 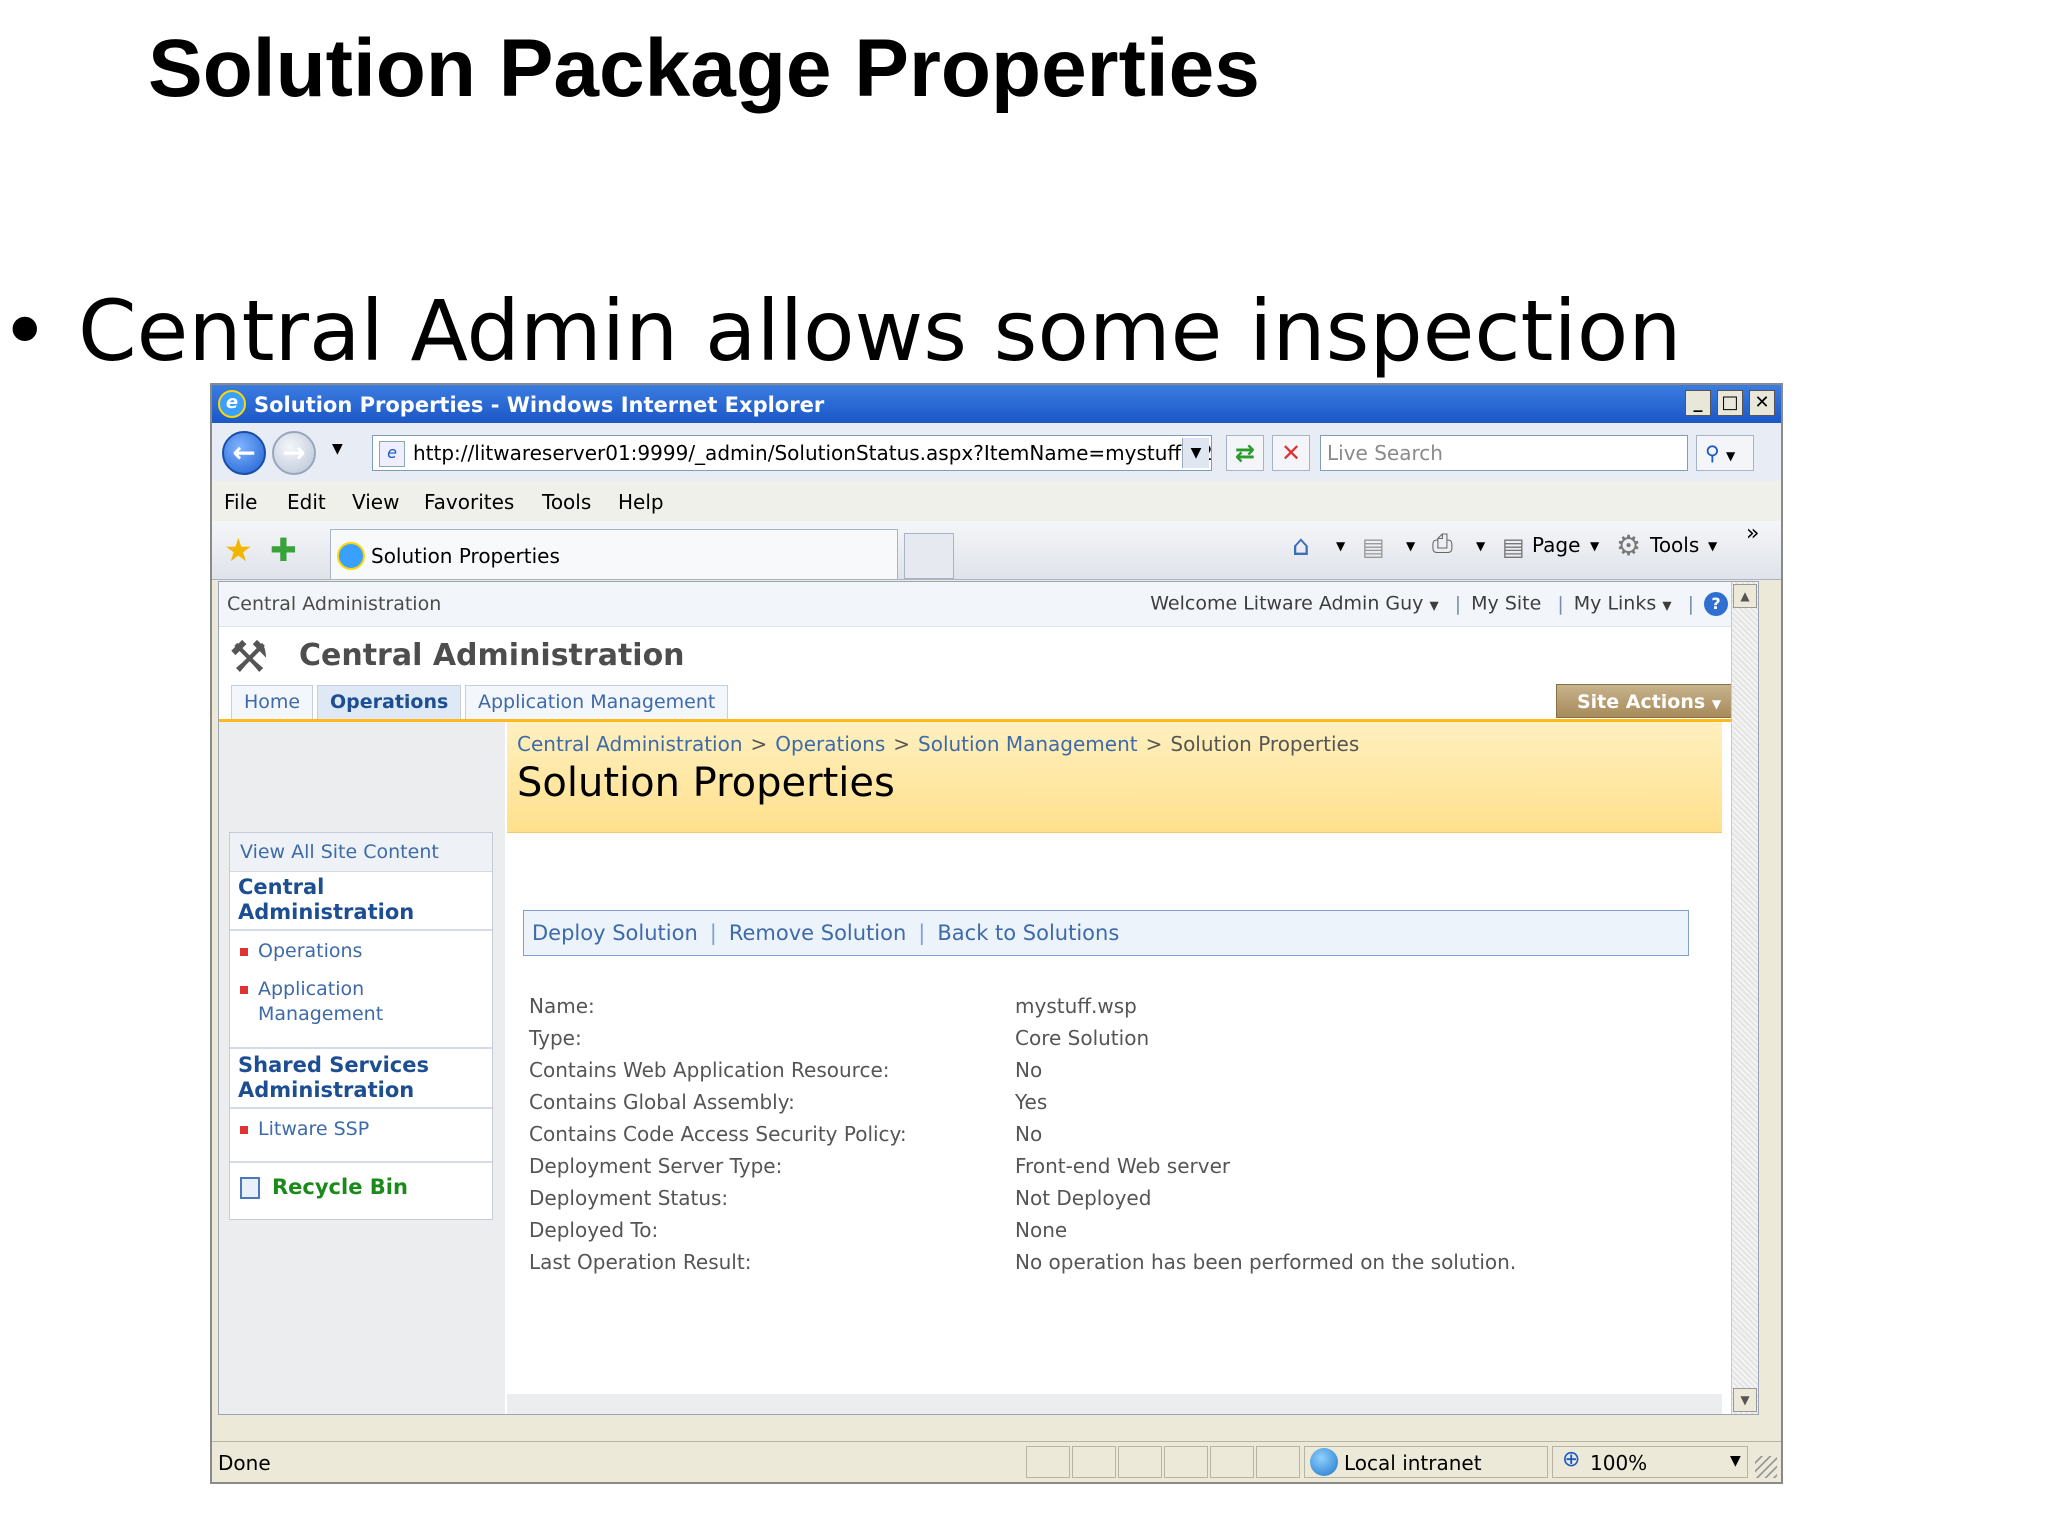 I want to click on view-all-site-content-link: View All Site Content, so click(x=361, y=852).